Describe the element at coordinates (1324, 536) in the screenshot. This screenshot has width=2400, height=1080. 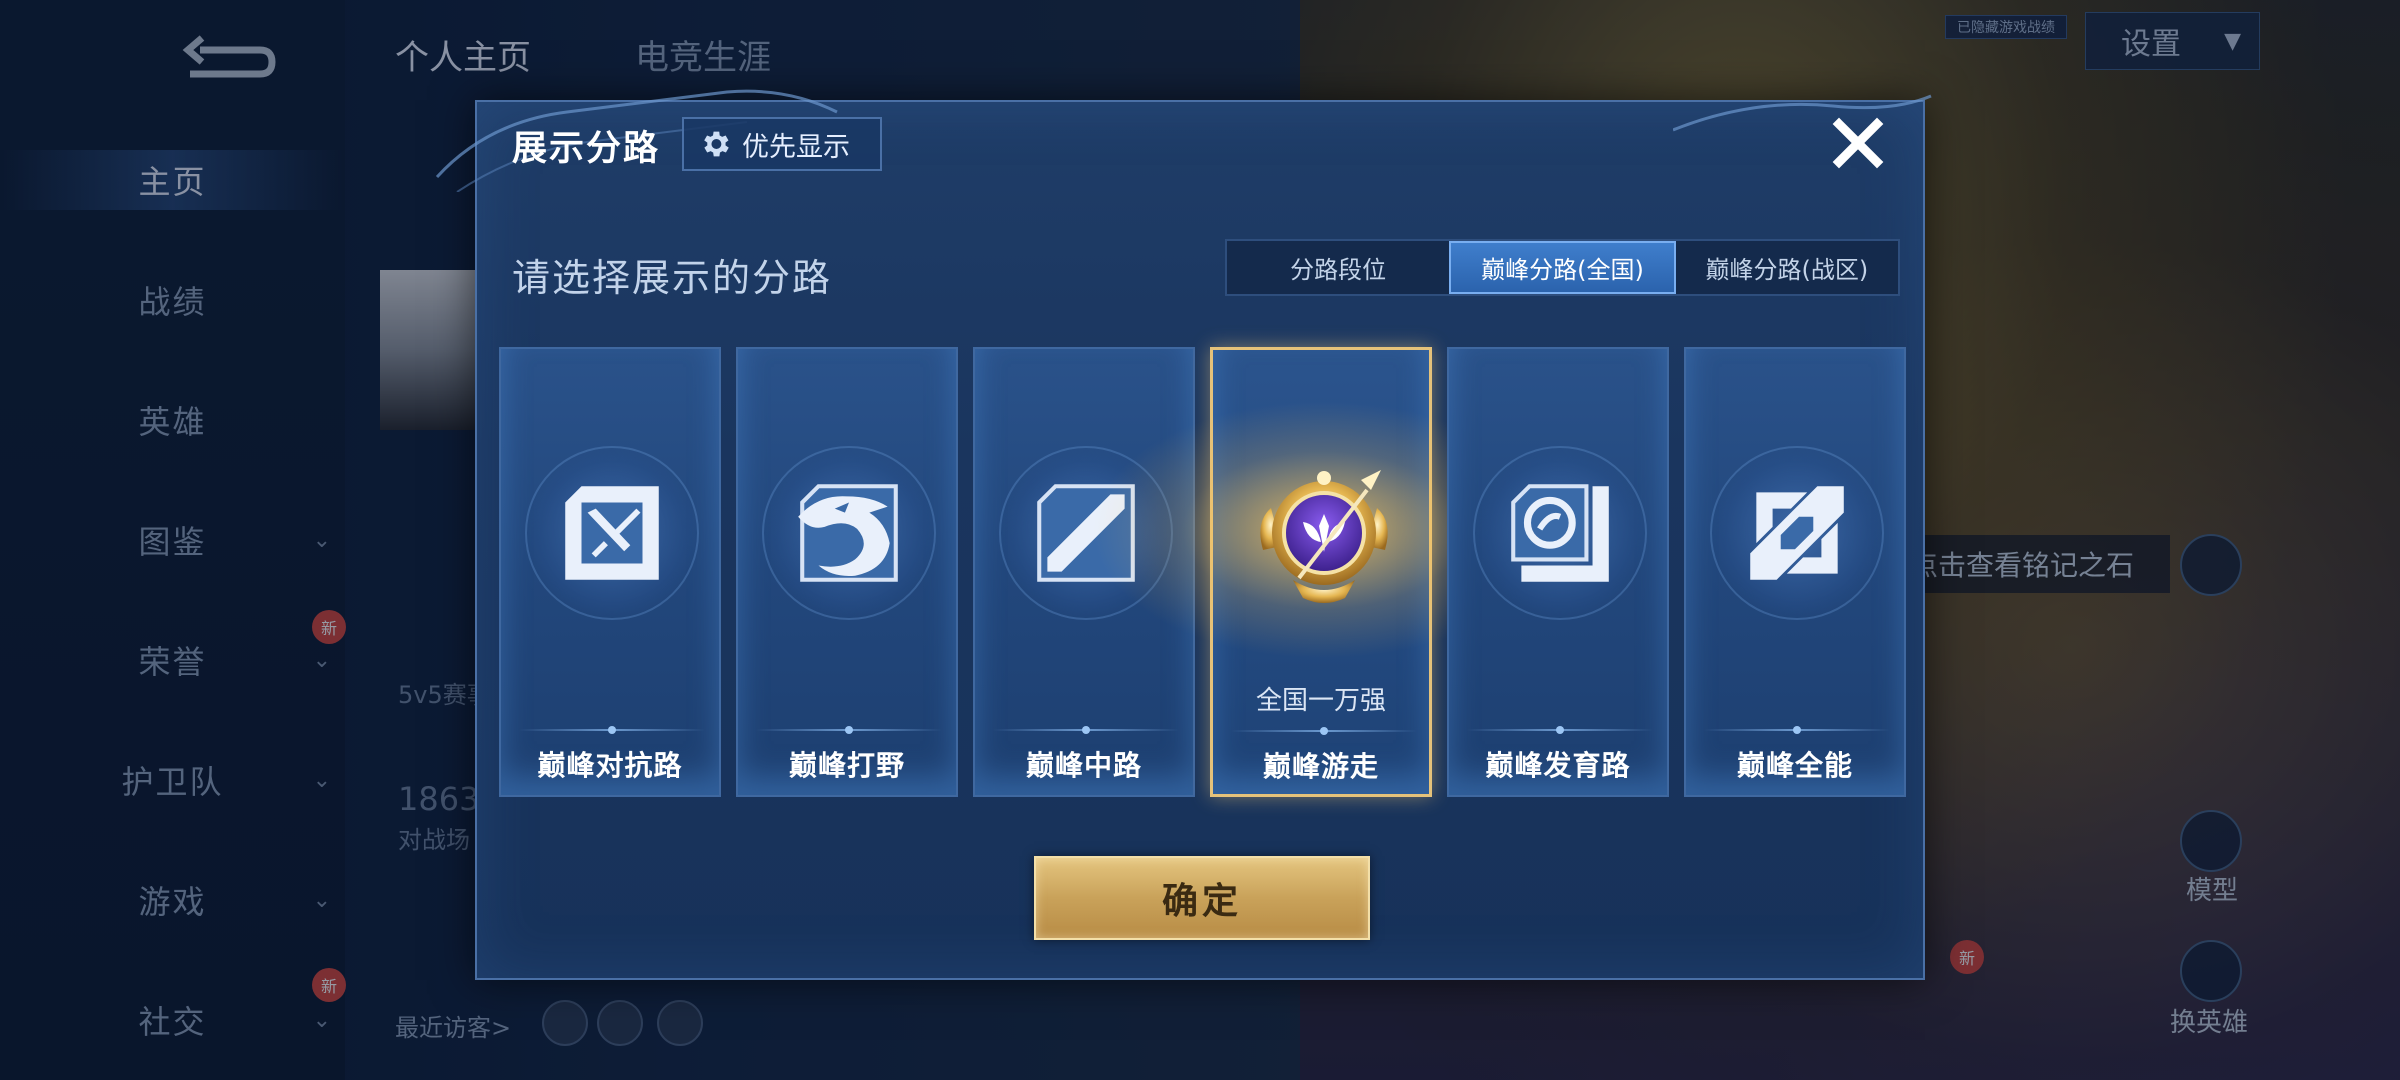
I see `roam-emblem-icon` at that location.